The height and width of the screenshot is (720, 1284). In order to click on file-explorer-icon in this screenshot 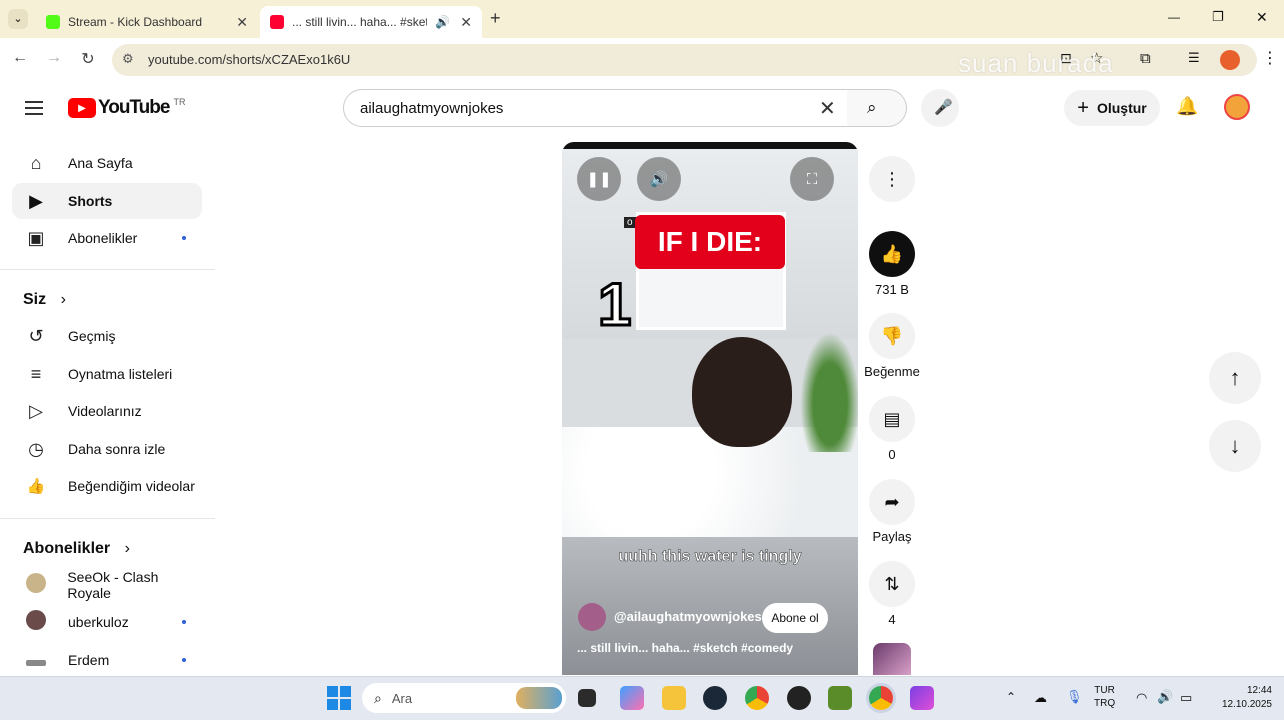, I will do `click(674, 698)`.